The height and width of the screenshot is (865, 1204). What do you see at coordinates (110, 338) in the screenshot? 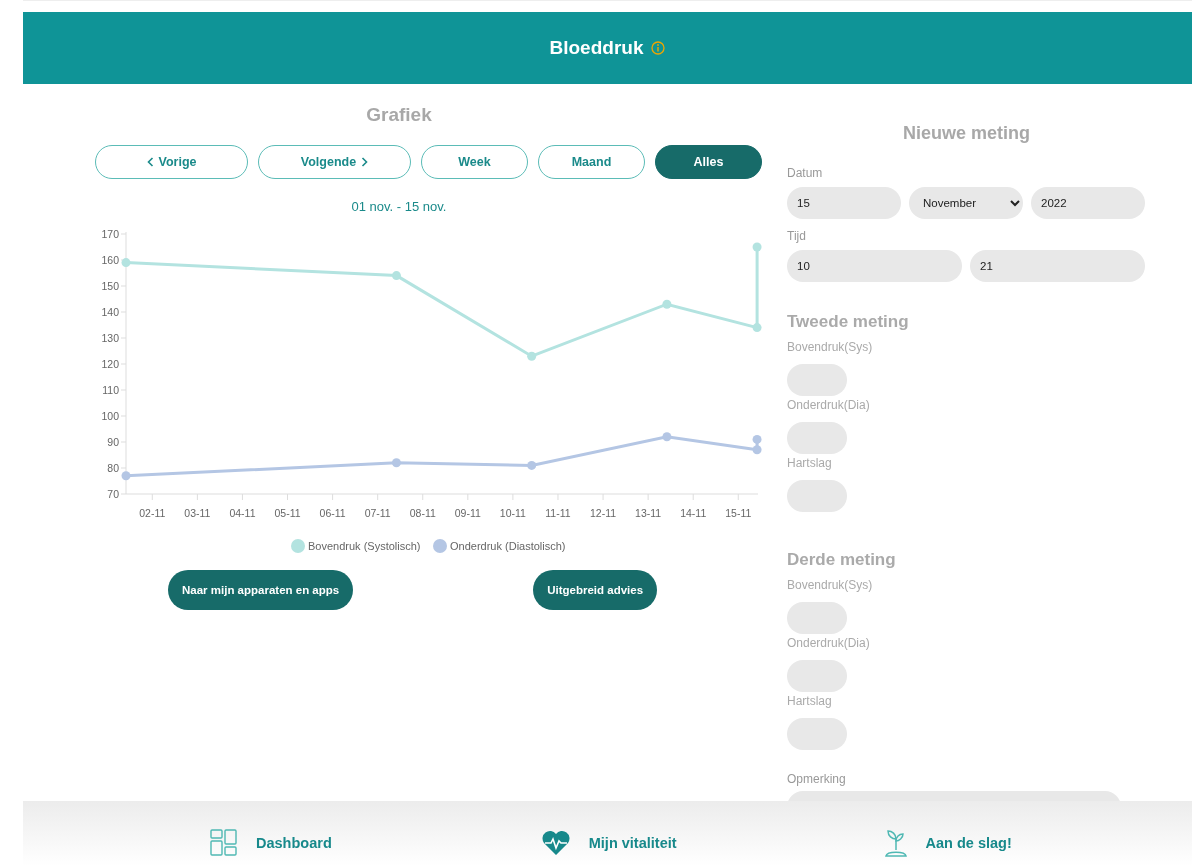
I see `axis-label: 130` at bounding box center [110, 338].